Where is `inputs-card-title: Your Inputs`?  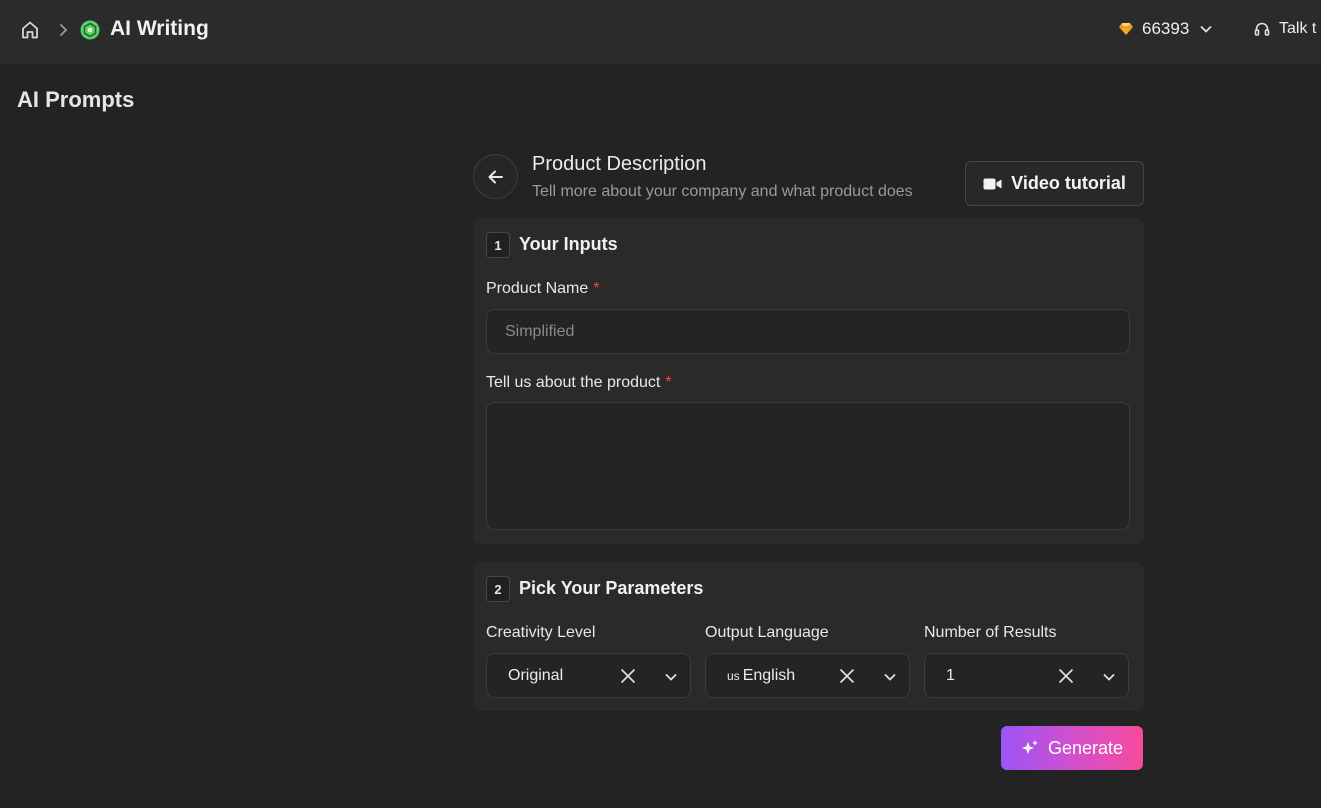 inputs-card-title: Your Inputs is located at coordinates (568, 244).